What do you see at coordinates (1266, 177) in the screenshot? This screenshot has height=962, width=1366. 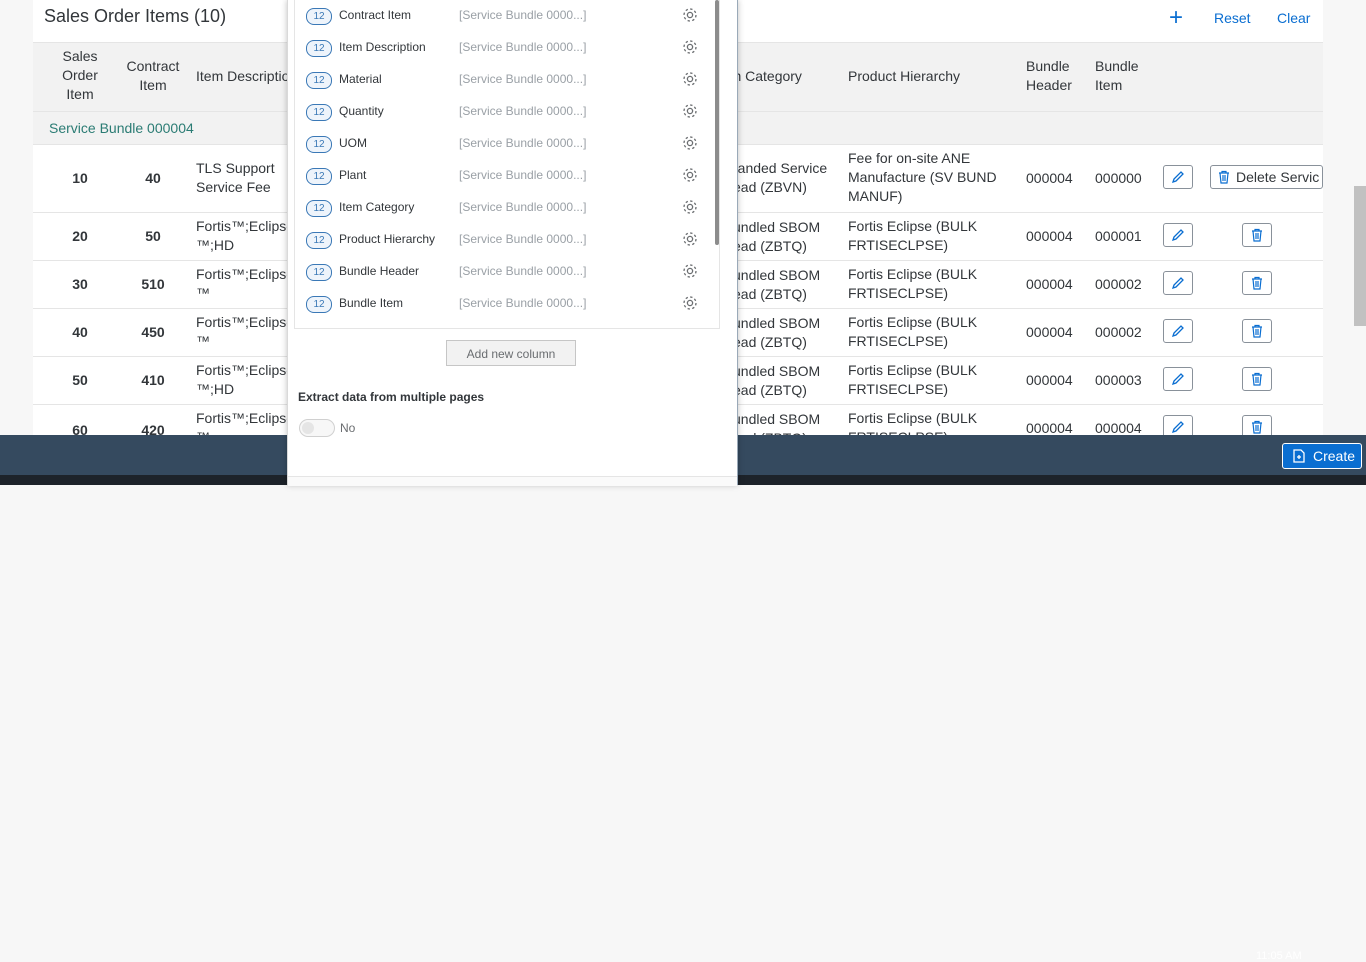 I see `delete-service-button: Delete Servic` at bounding box center [1266, 177].